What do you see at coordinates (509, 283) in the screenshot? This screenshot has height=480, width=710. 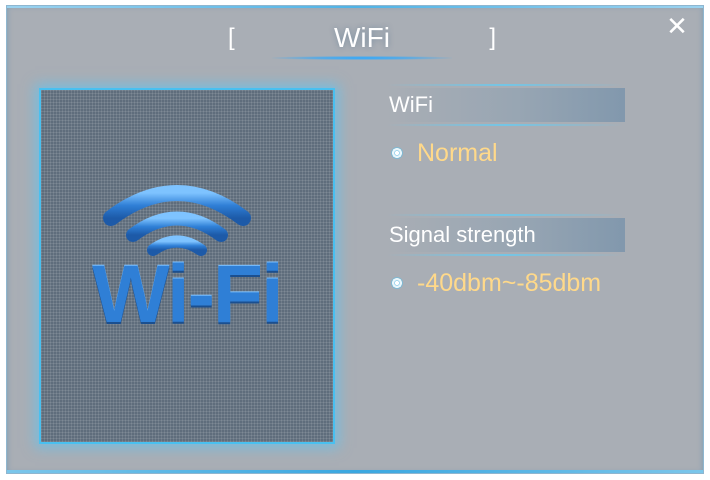 I see `signal-strength-value: -40dbm~-85dbm` at bounding box center [509, 283].